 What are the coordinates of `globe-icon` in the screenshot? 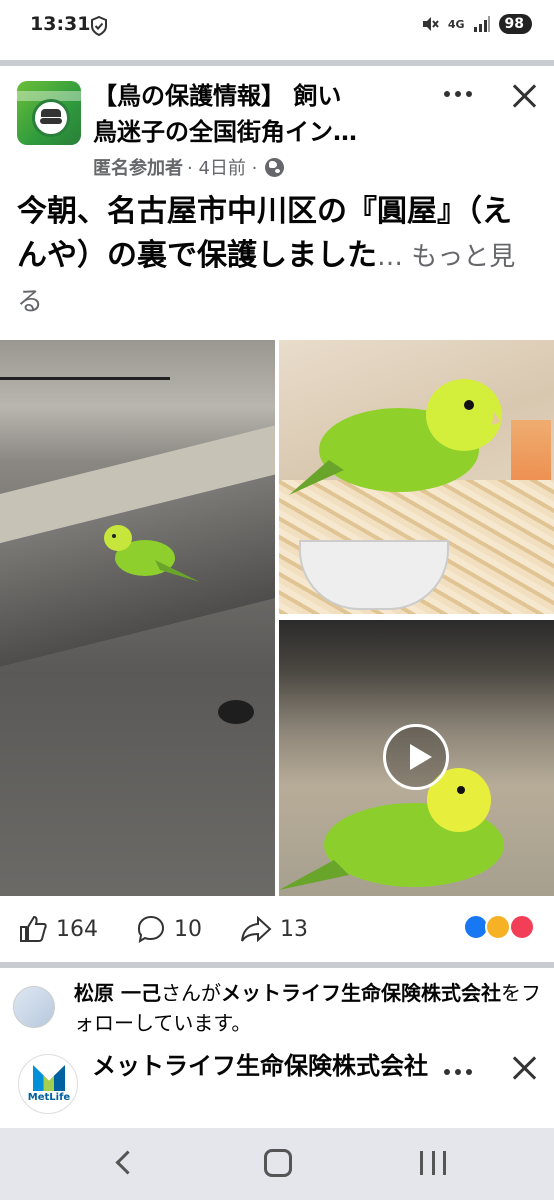 It's located at (275, 167).